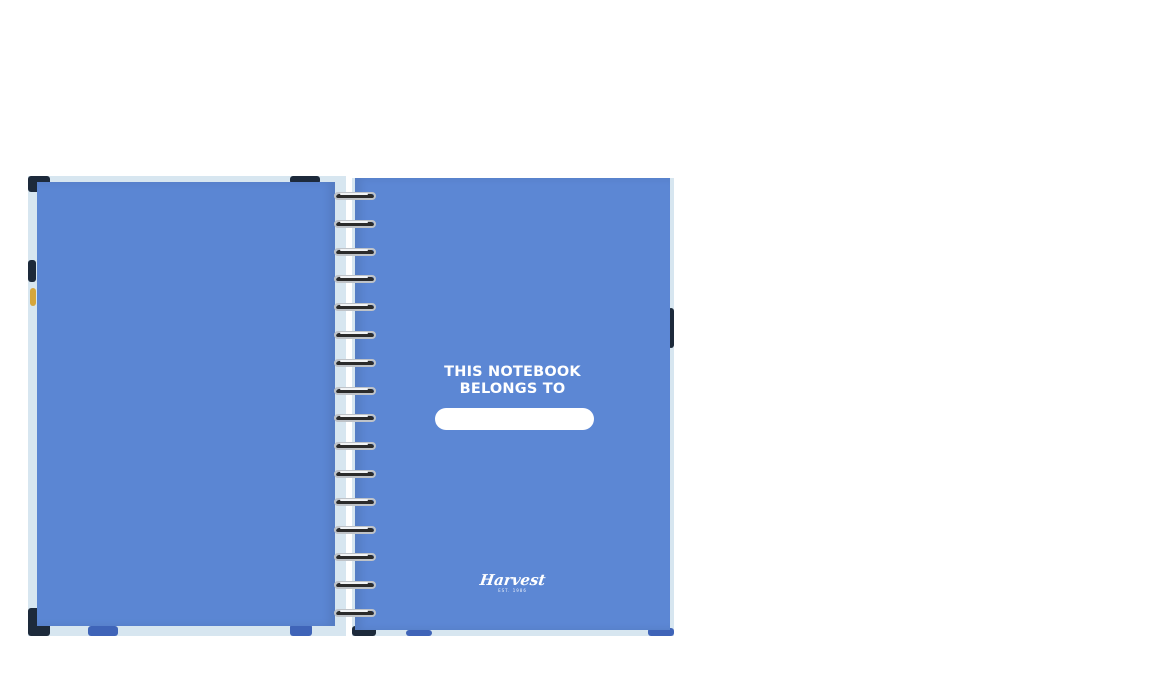 This screenshot has height=700, width=1152. Describe the element at coordinates (512, 590) in the screenshot. I see `brand-tagline: EST. 1986` at that location.